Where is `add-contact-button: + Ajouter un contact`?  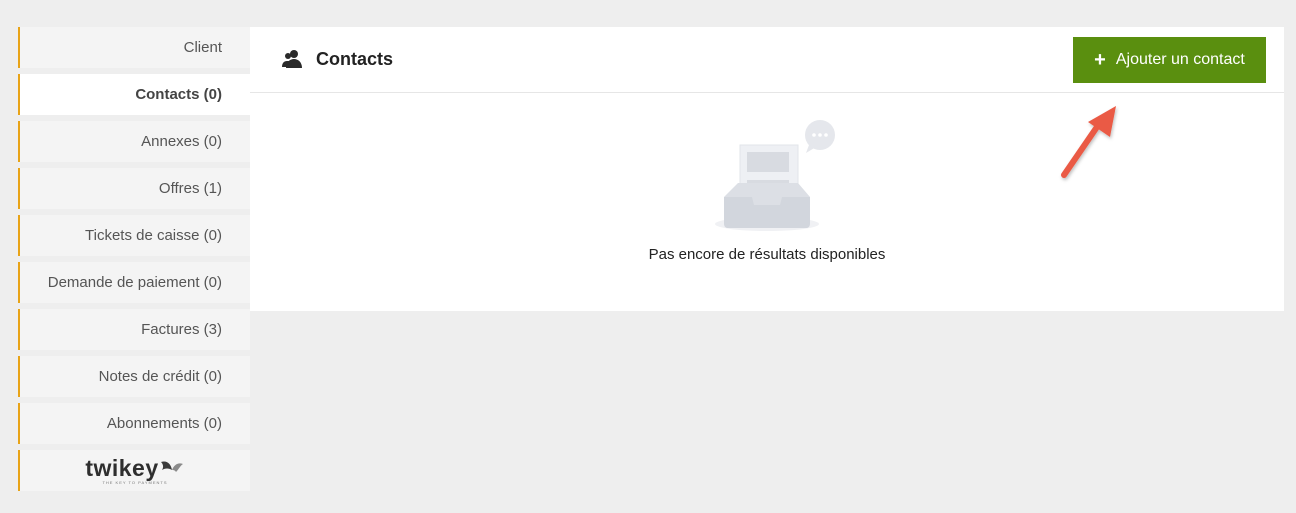
add-contact-button: + Ajouter un contact is located at coordinates (1169, 60).